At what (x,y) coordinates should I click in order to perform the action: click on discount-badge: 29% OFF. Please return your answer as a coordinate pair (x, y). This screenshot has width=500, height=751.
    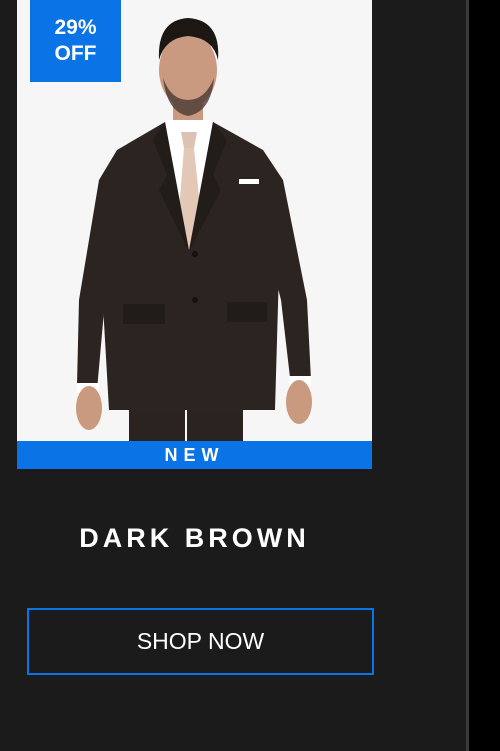
    Looking at the image, I should click on (75, 41).